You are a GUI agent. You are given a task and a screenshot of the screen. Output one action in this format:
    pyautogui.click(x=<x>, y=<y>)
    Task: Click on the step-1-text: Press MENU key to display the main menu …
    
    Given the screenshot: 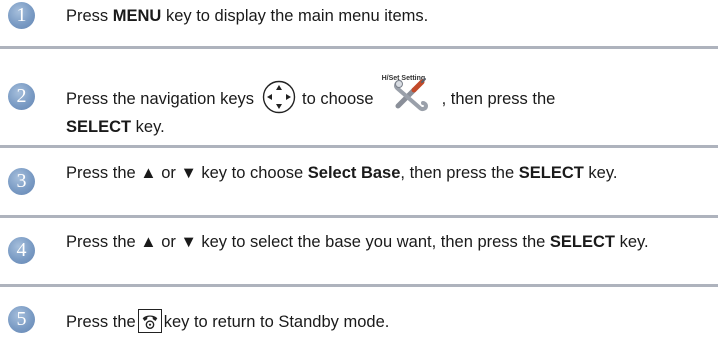 What is the action you would take?
    pyautogui.click(x=390, y=16)
    